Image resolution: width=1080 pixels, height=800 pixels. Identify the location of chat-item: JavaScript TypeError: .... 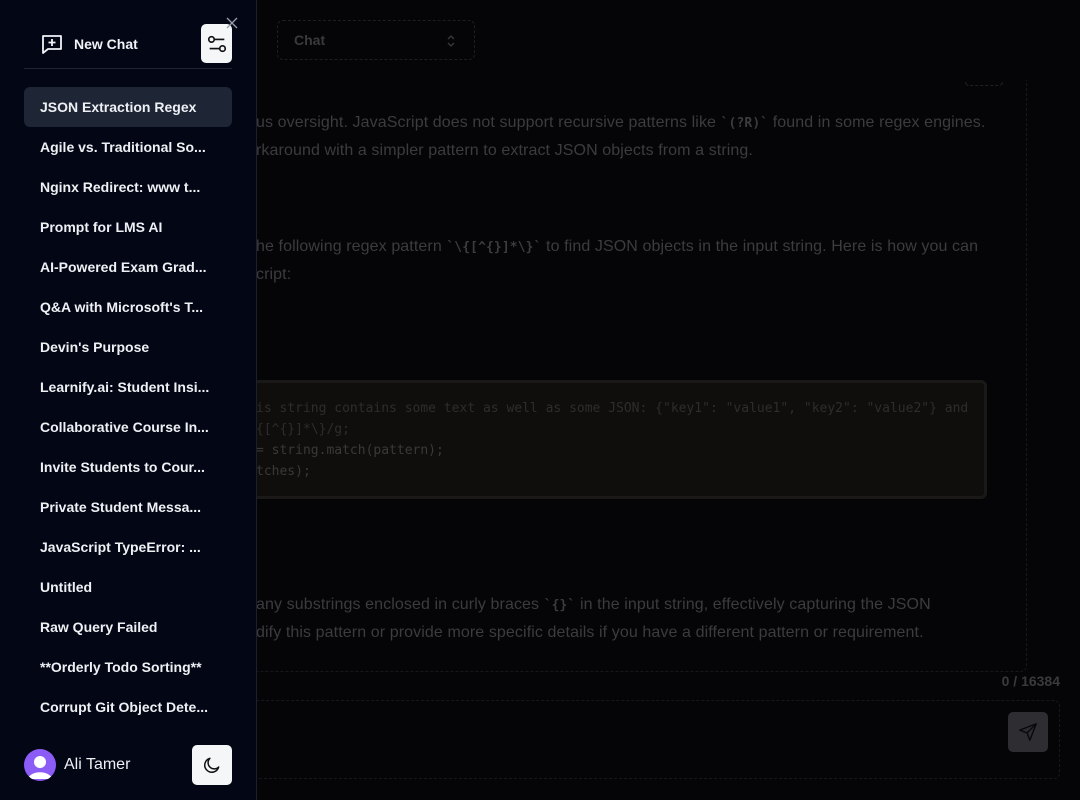
(128, 547).